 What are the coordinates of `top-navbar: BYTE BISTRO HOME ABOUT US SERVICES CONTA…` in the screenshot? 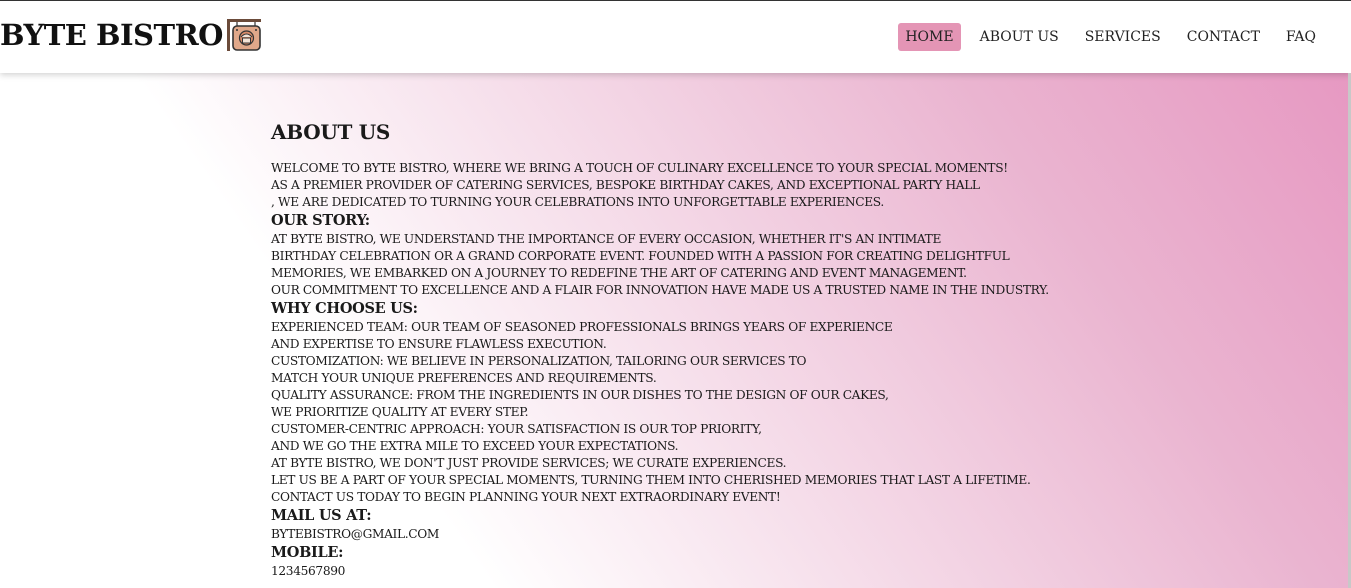 It's located at (675, 36).